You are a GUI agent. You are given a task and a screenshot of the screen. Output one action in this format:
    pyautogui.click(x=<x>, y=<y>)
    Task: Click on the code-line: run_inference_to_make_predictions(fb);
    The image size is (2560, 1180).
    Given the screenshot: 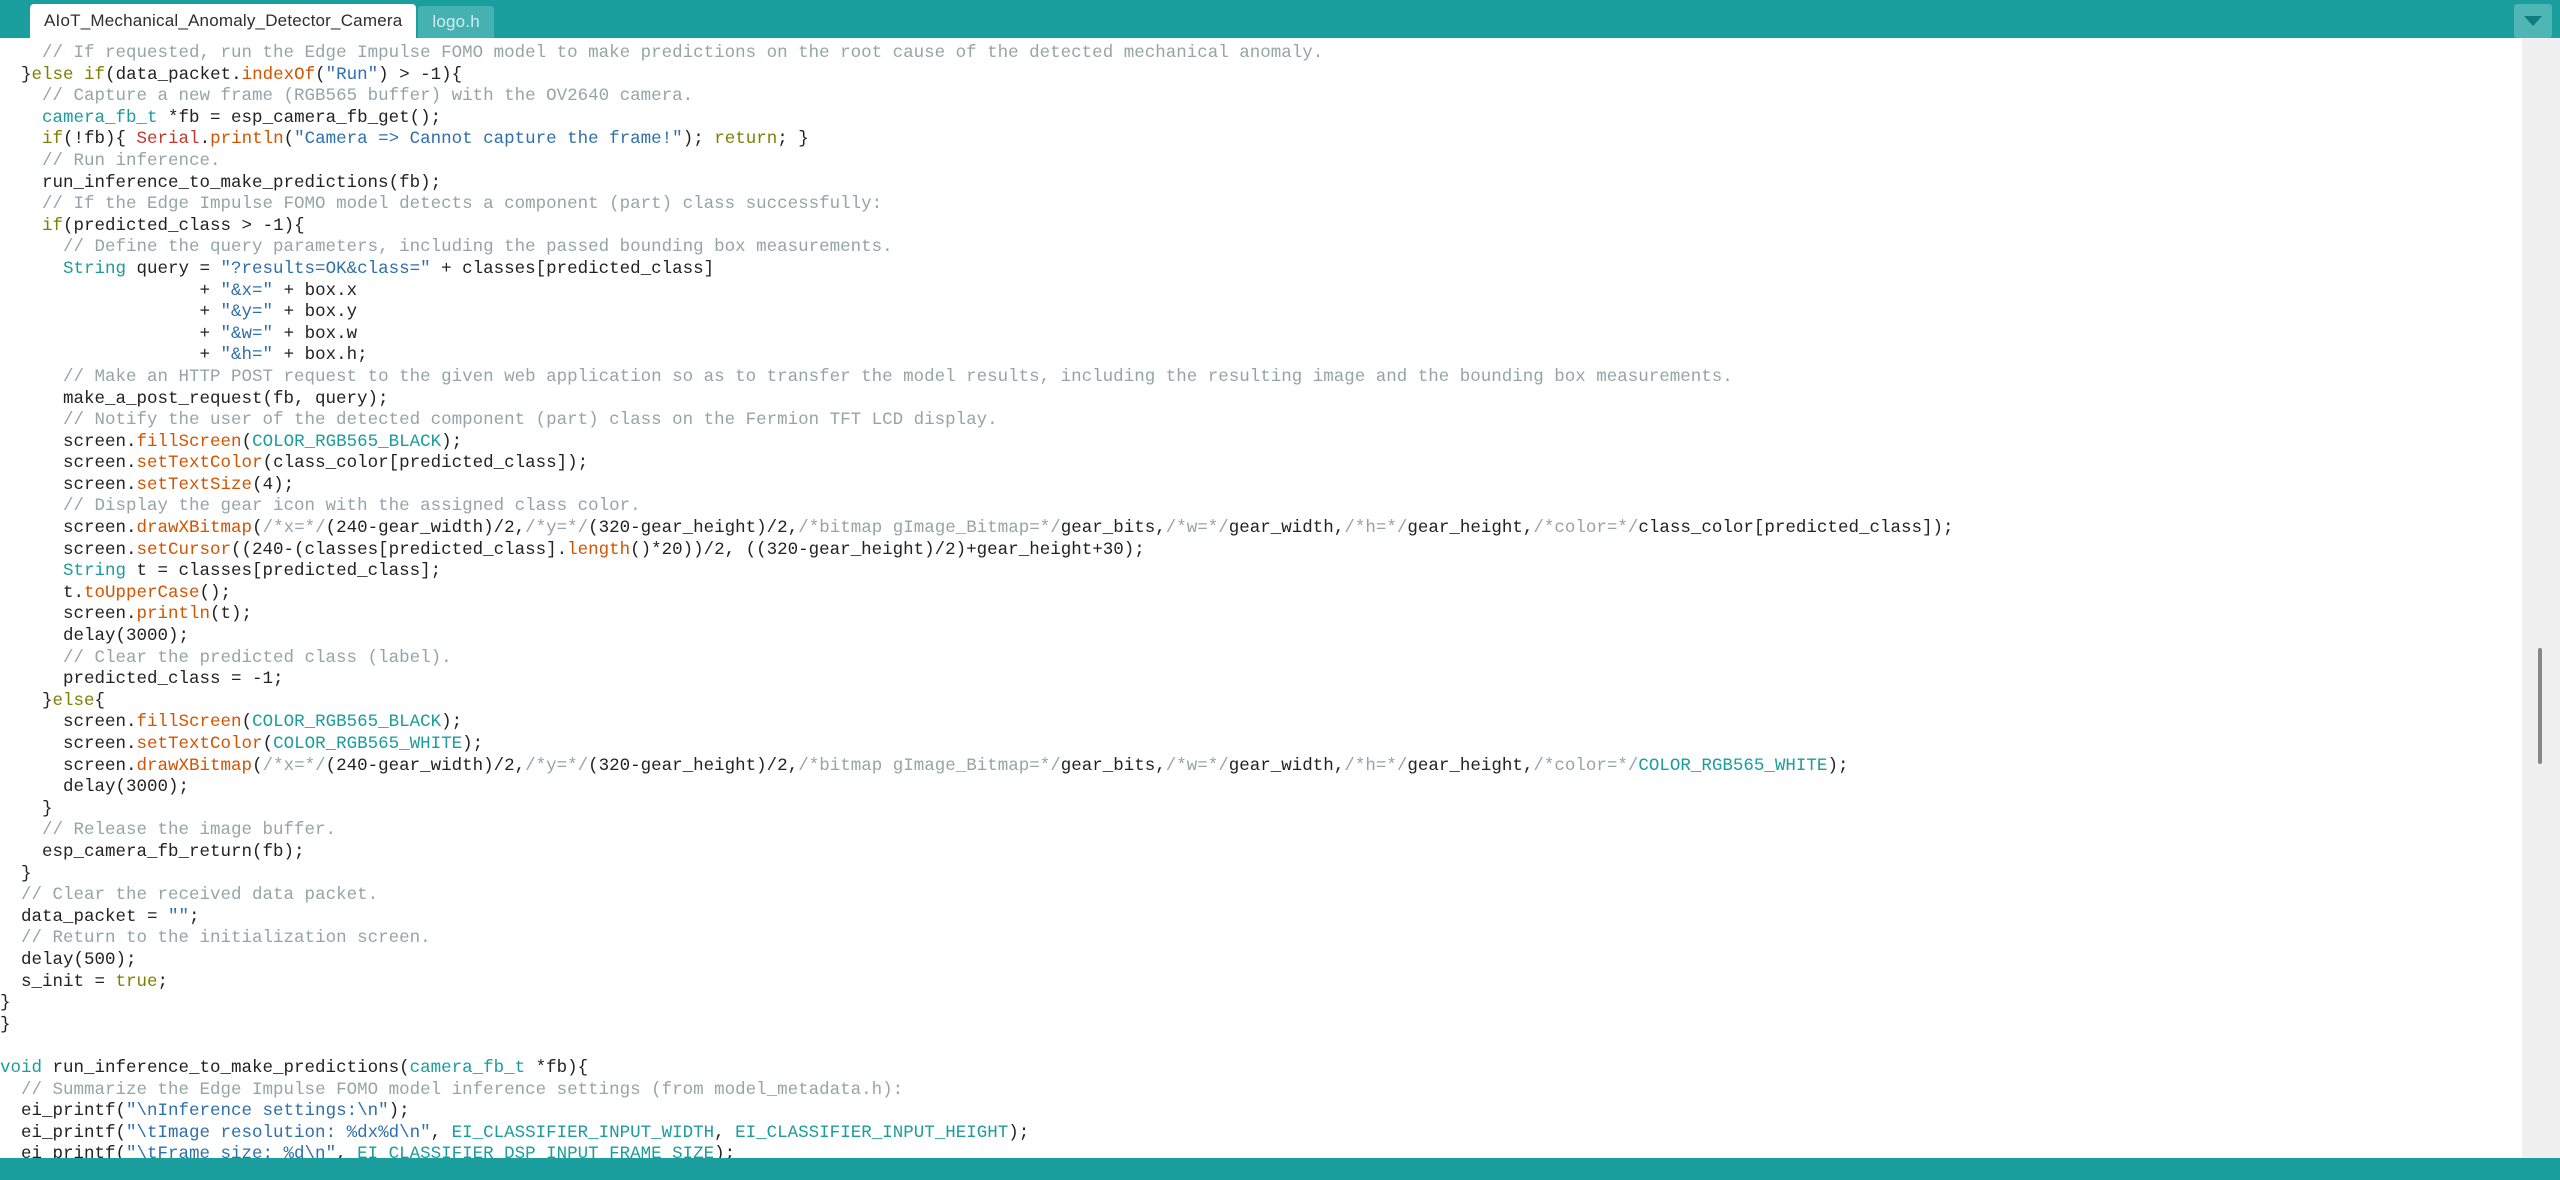 What is the action you would take?
    pyautogui.click(x=221, y=182)
    